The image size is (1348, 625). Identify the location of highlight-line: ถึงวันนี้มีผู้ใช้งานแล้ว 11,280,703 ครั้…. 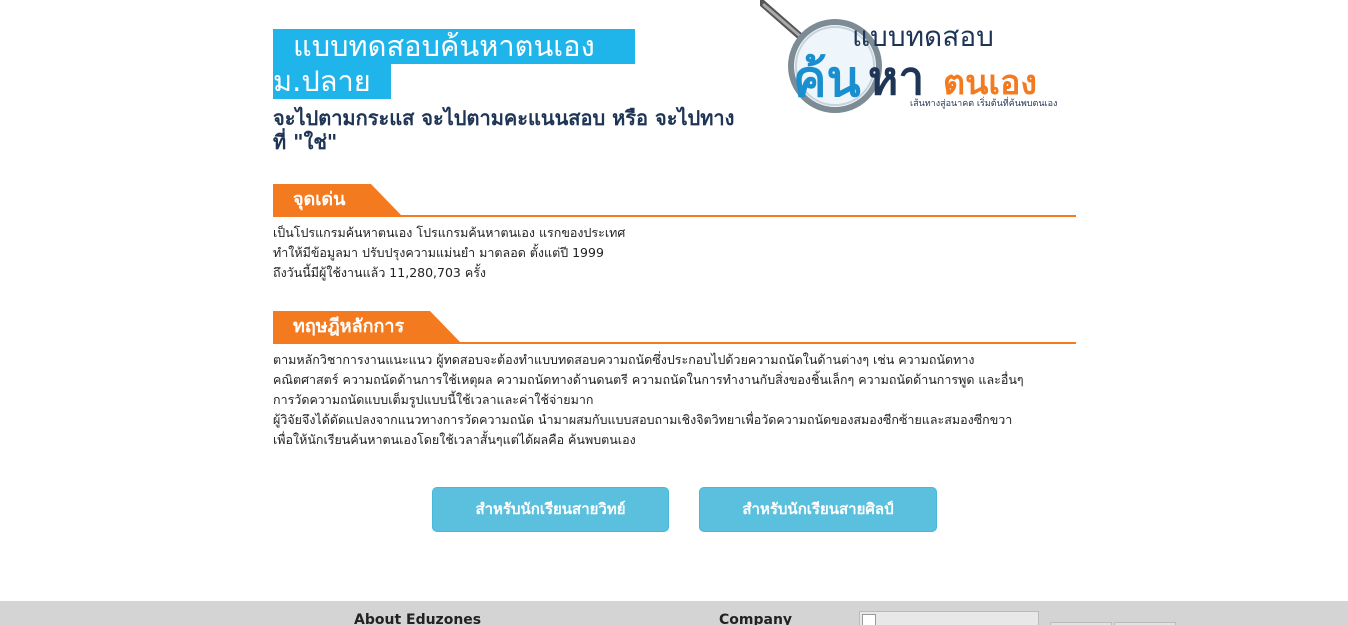
(380, 272).